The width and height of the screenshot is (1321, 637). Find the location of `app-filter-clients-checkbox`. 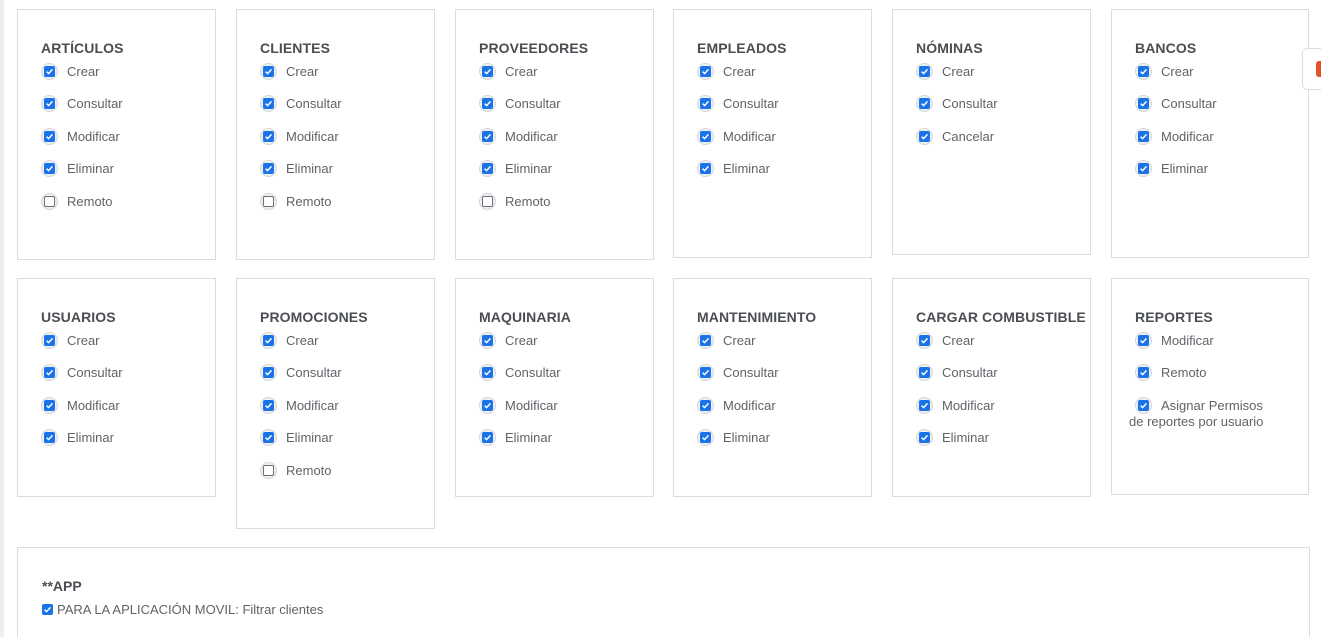

app-filter-clients-checkbox is located at coordinates (47, 609).